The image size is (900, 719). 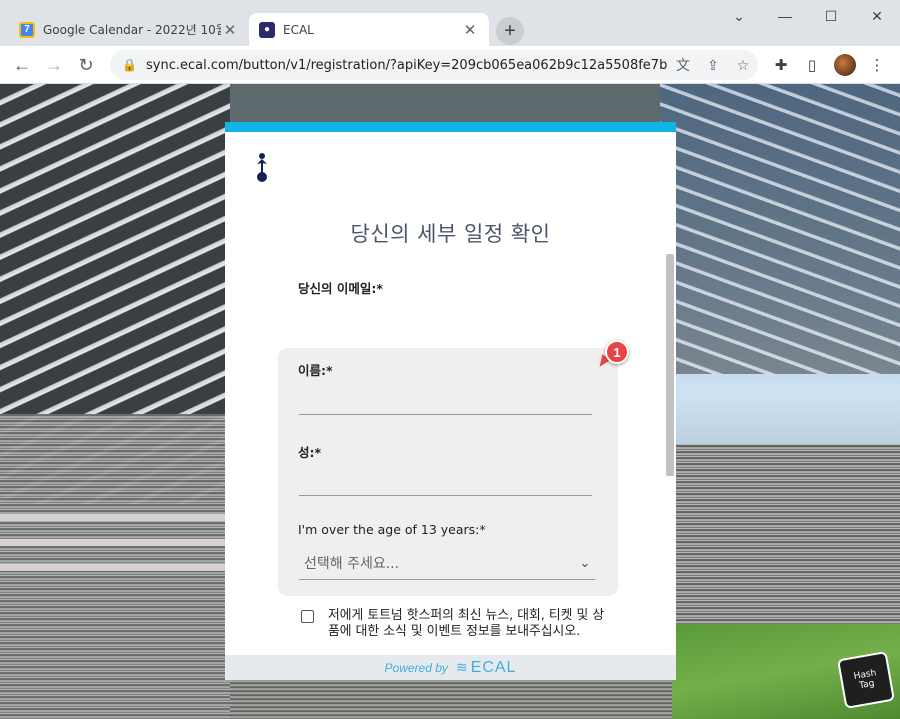 What do you see at coordinates (129, 65) in the screenshot?
I see `lock-icon: 🔒` at bounding box center [129, 65].